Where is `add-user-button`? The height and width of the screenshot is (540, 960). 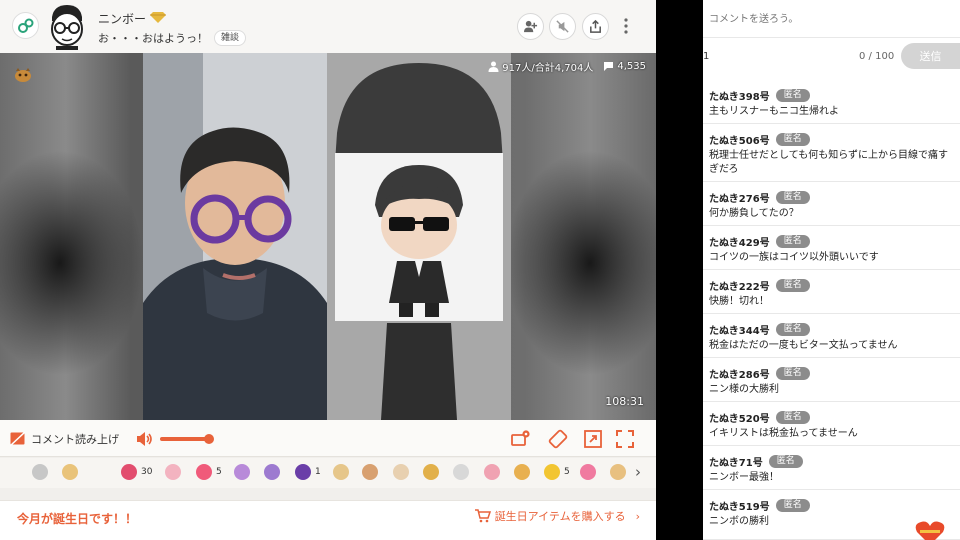 add-user-button is located at coordinates (530, 26).